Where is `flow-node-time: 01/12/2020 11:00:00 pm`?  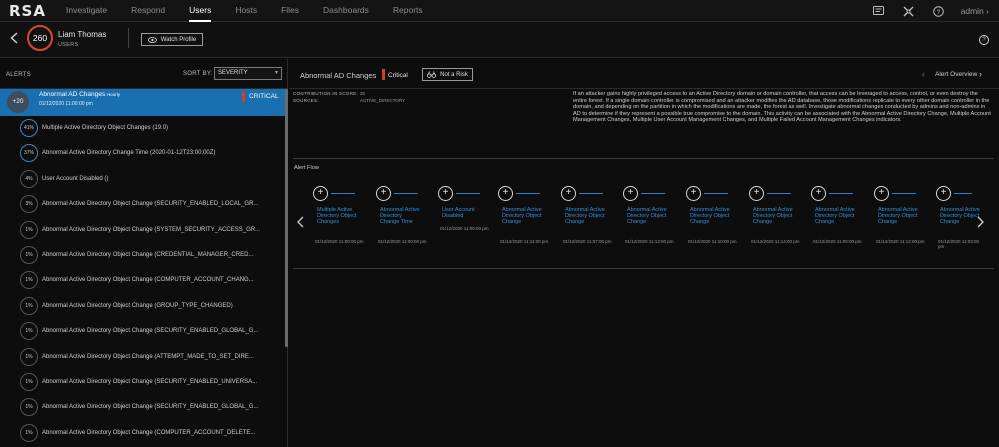 flow-node-time: 01/12/2020 11:00:00 pm is located at coordinates (837, 241).